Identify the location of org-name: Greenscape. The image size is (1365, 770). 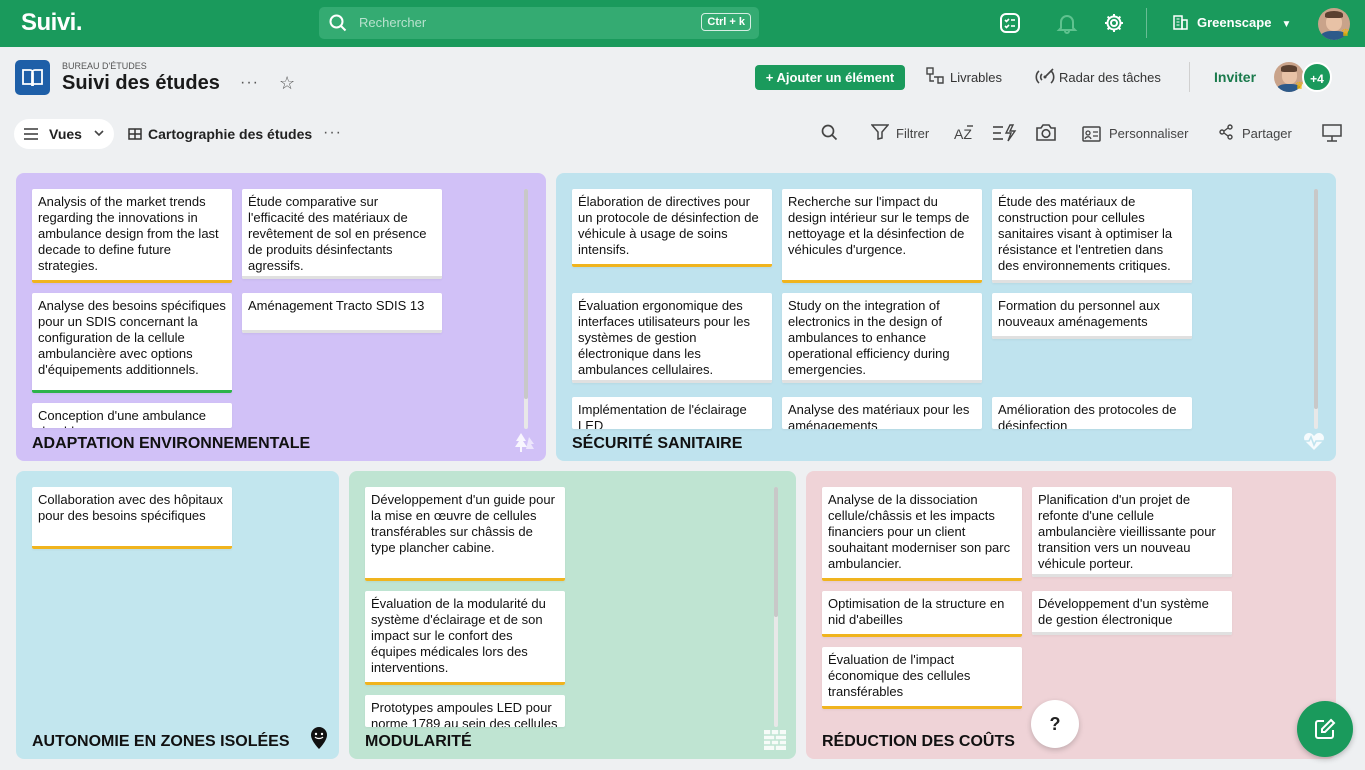
(1234, 22).